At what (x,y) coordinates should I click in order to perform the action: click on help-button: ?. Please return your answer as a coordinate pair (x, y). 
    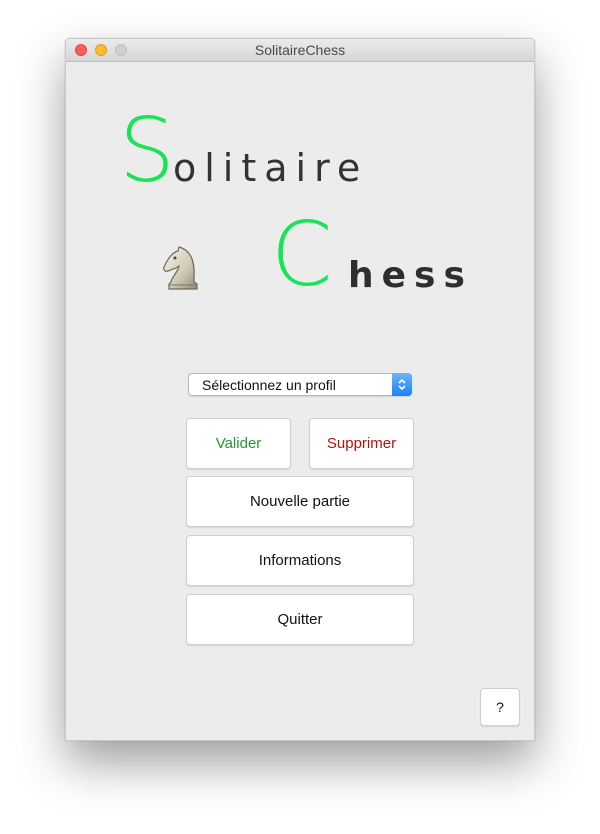
    Looking at the image, I should click on (500, 707).